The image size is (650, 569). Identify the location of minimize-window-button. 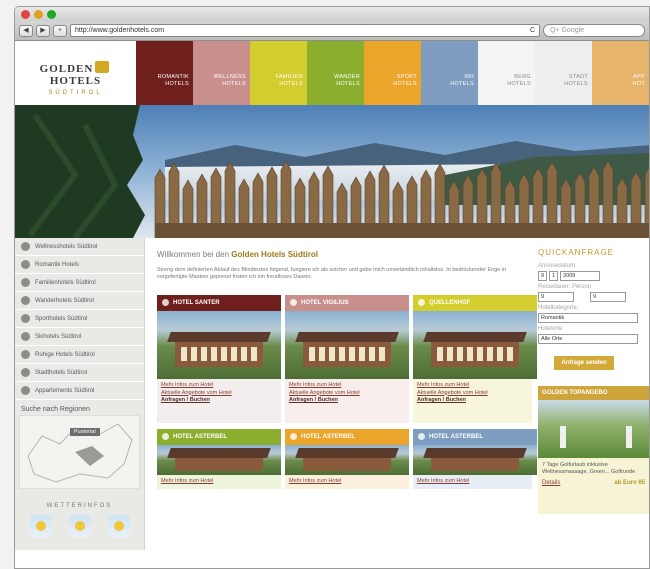
(38, 14).